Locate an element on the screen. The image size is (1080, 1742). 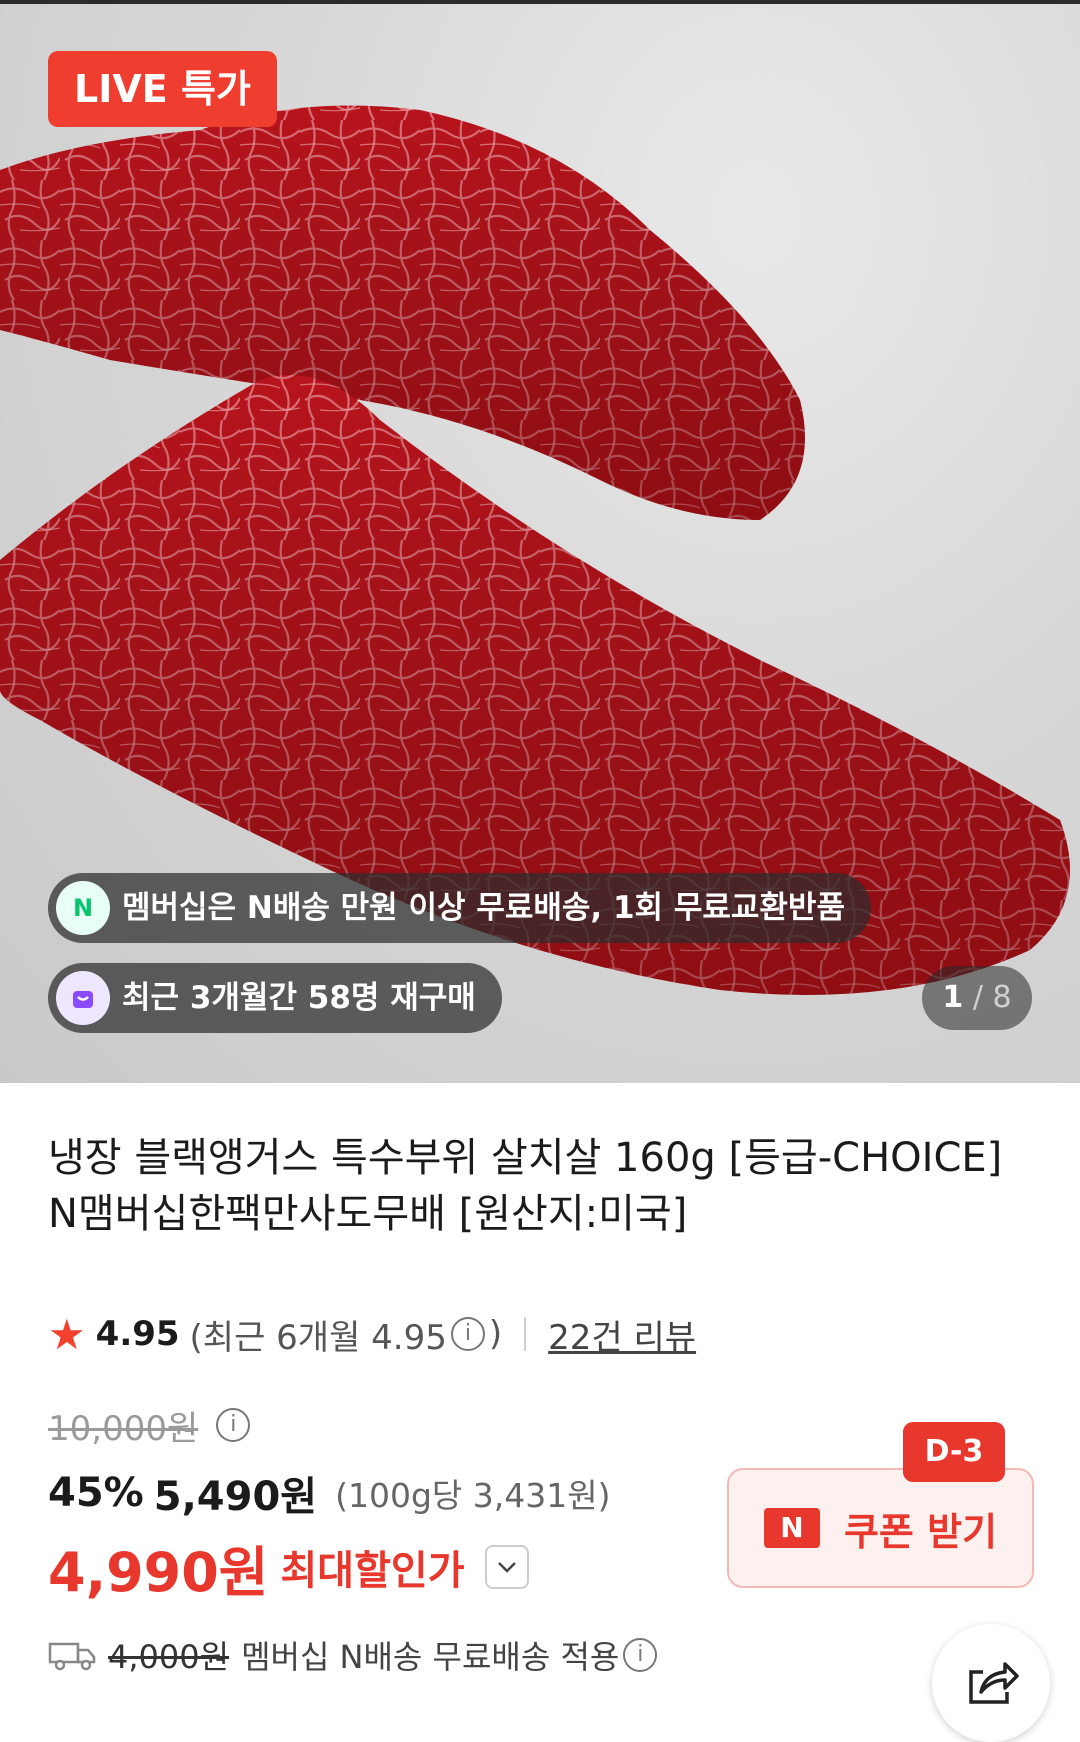
dday-badge: D-3 is located at coordinates (954, 1452).